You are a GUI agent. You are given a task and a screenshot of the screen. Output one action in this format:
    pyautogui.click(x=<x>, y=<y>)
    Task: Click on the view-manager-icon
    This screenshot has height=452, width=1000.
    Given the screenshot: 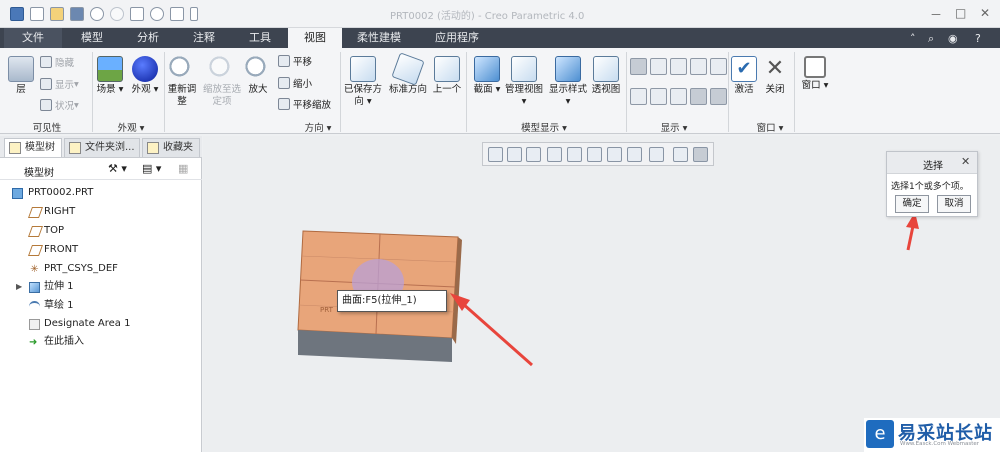 What is the action you would take?
    pyautogui.click(x=634, y=154)
    